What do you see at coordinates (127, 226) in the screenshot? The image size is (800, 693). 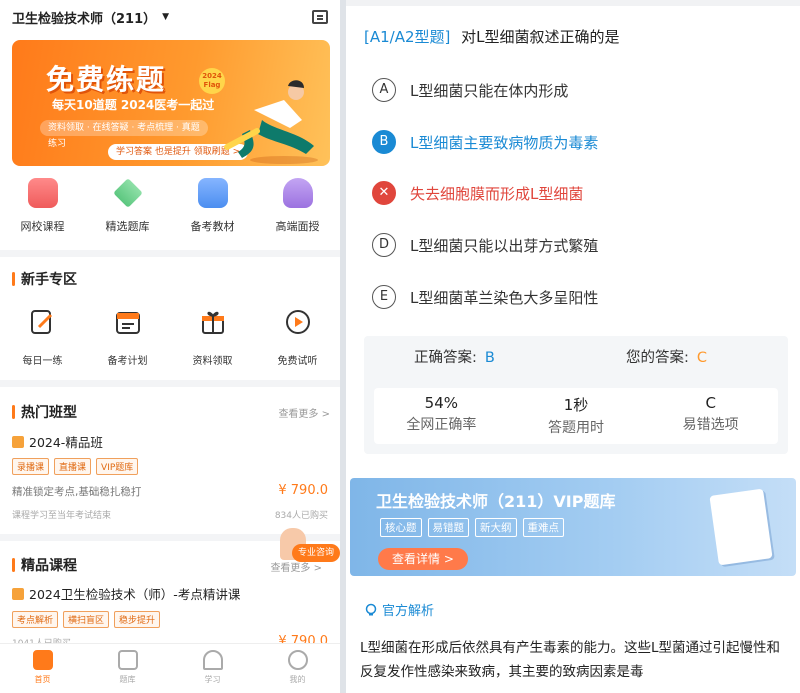 I see `quick-nav-label: 精选题库` at bounding box center [127, 226].